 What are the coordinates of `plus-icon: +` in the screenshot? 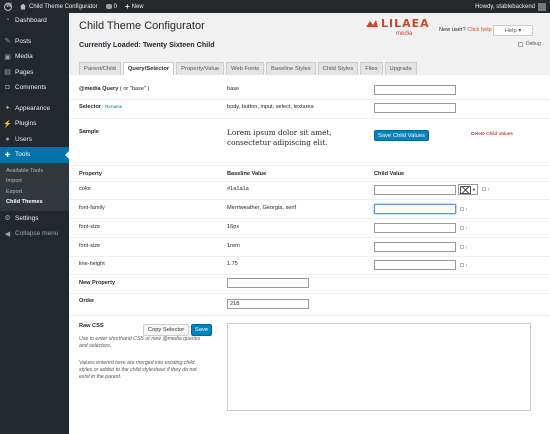 It's located at (127, 6).